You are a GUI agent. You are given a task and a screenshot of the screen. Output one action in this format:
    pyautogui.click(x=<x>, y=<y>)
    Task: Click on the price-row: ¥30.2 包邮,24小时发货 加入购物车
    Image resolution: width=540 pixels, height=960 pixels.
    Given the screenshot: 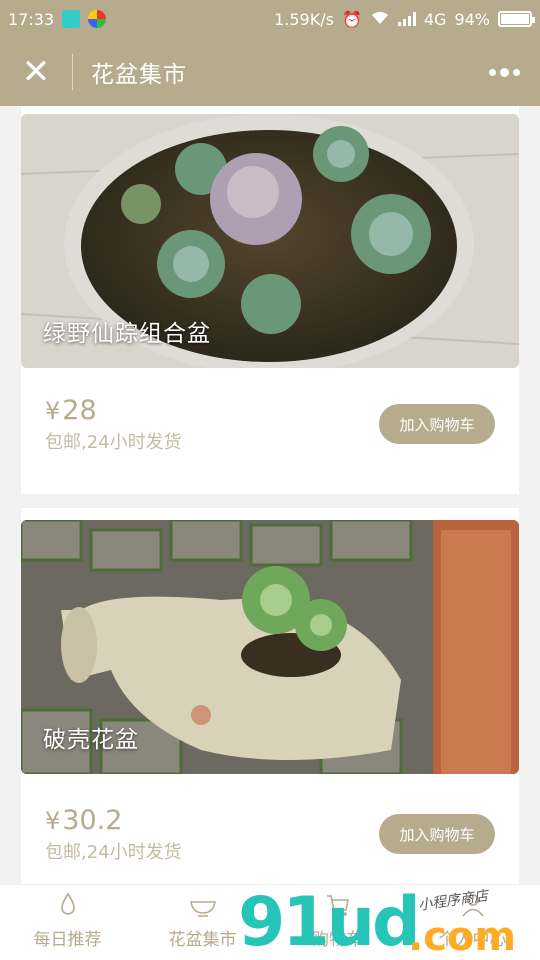 What is the action you would take?
    pyautogui.click(x=270, y=835)
    